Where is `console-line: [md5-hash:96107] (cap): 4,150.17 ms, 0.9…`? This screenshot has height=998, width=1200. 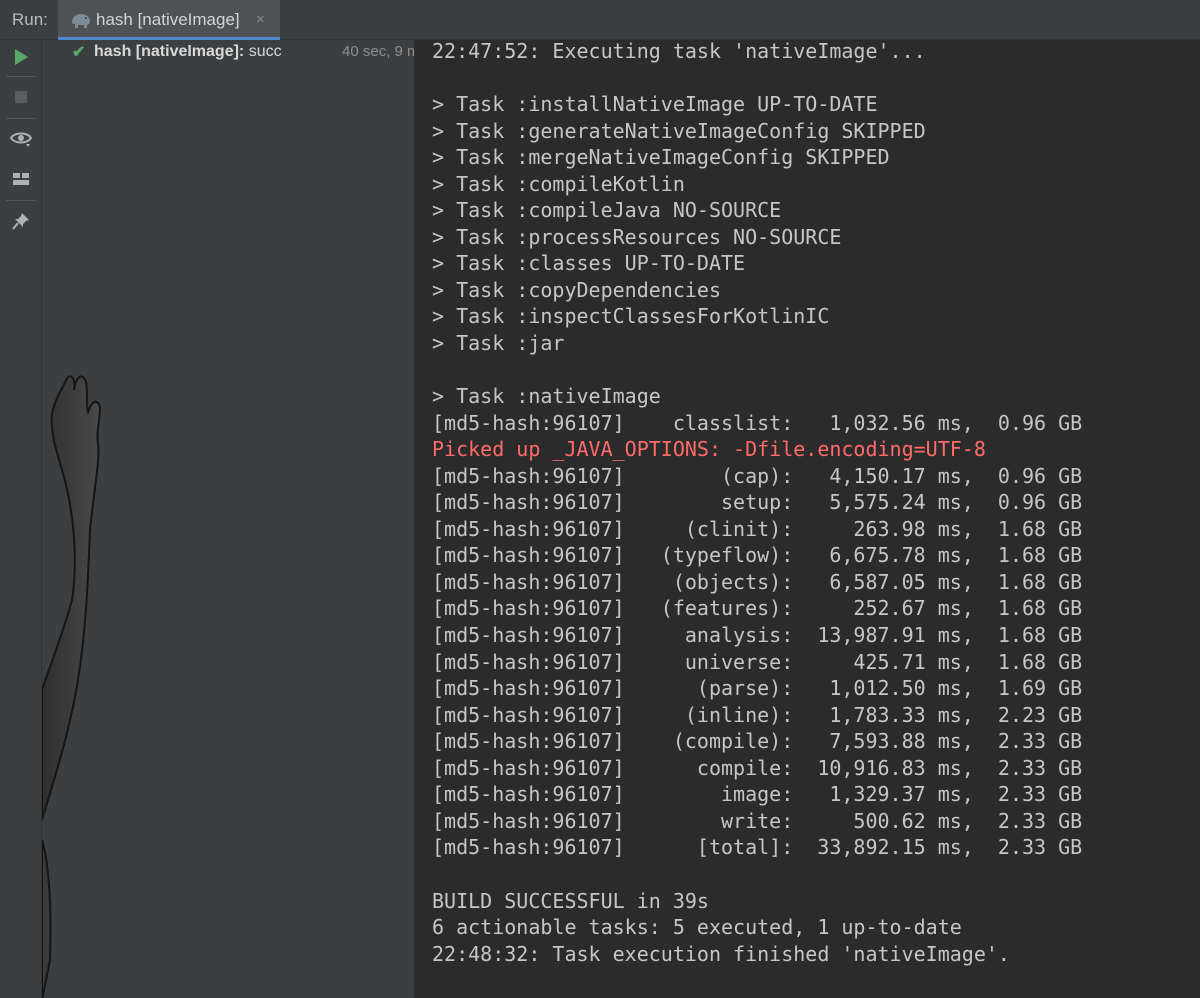 console-line: [md5-hash:96107] (cap): 4,150.17 ms, 0.9… is located at coordinates (757, 475).